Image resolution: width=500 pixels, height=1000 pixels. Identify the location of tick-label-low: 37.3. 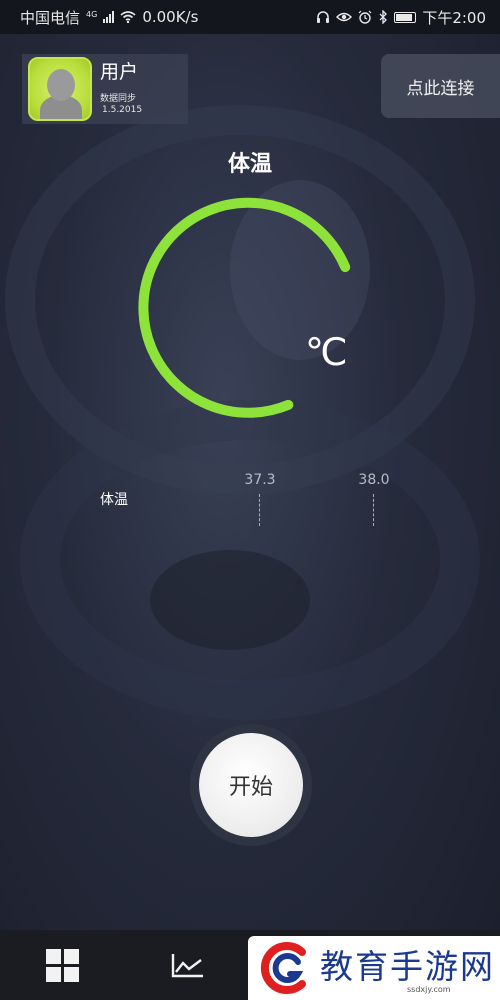
(260, 480).